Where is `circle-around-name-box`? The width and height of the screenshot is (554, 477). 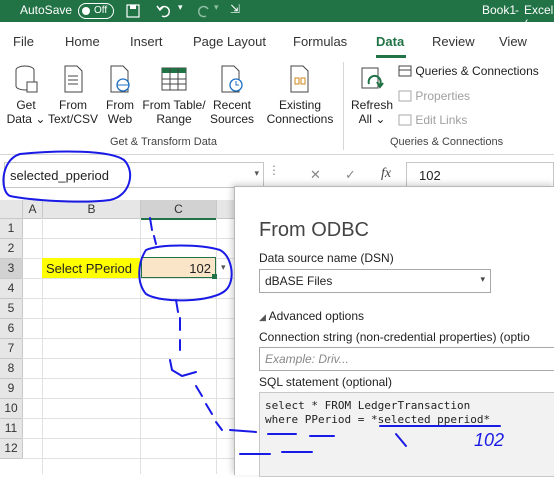
circle-around-name-box is located at coordinates (67, 176).